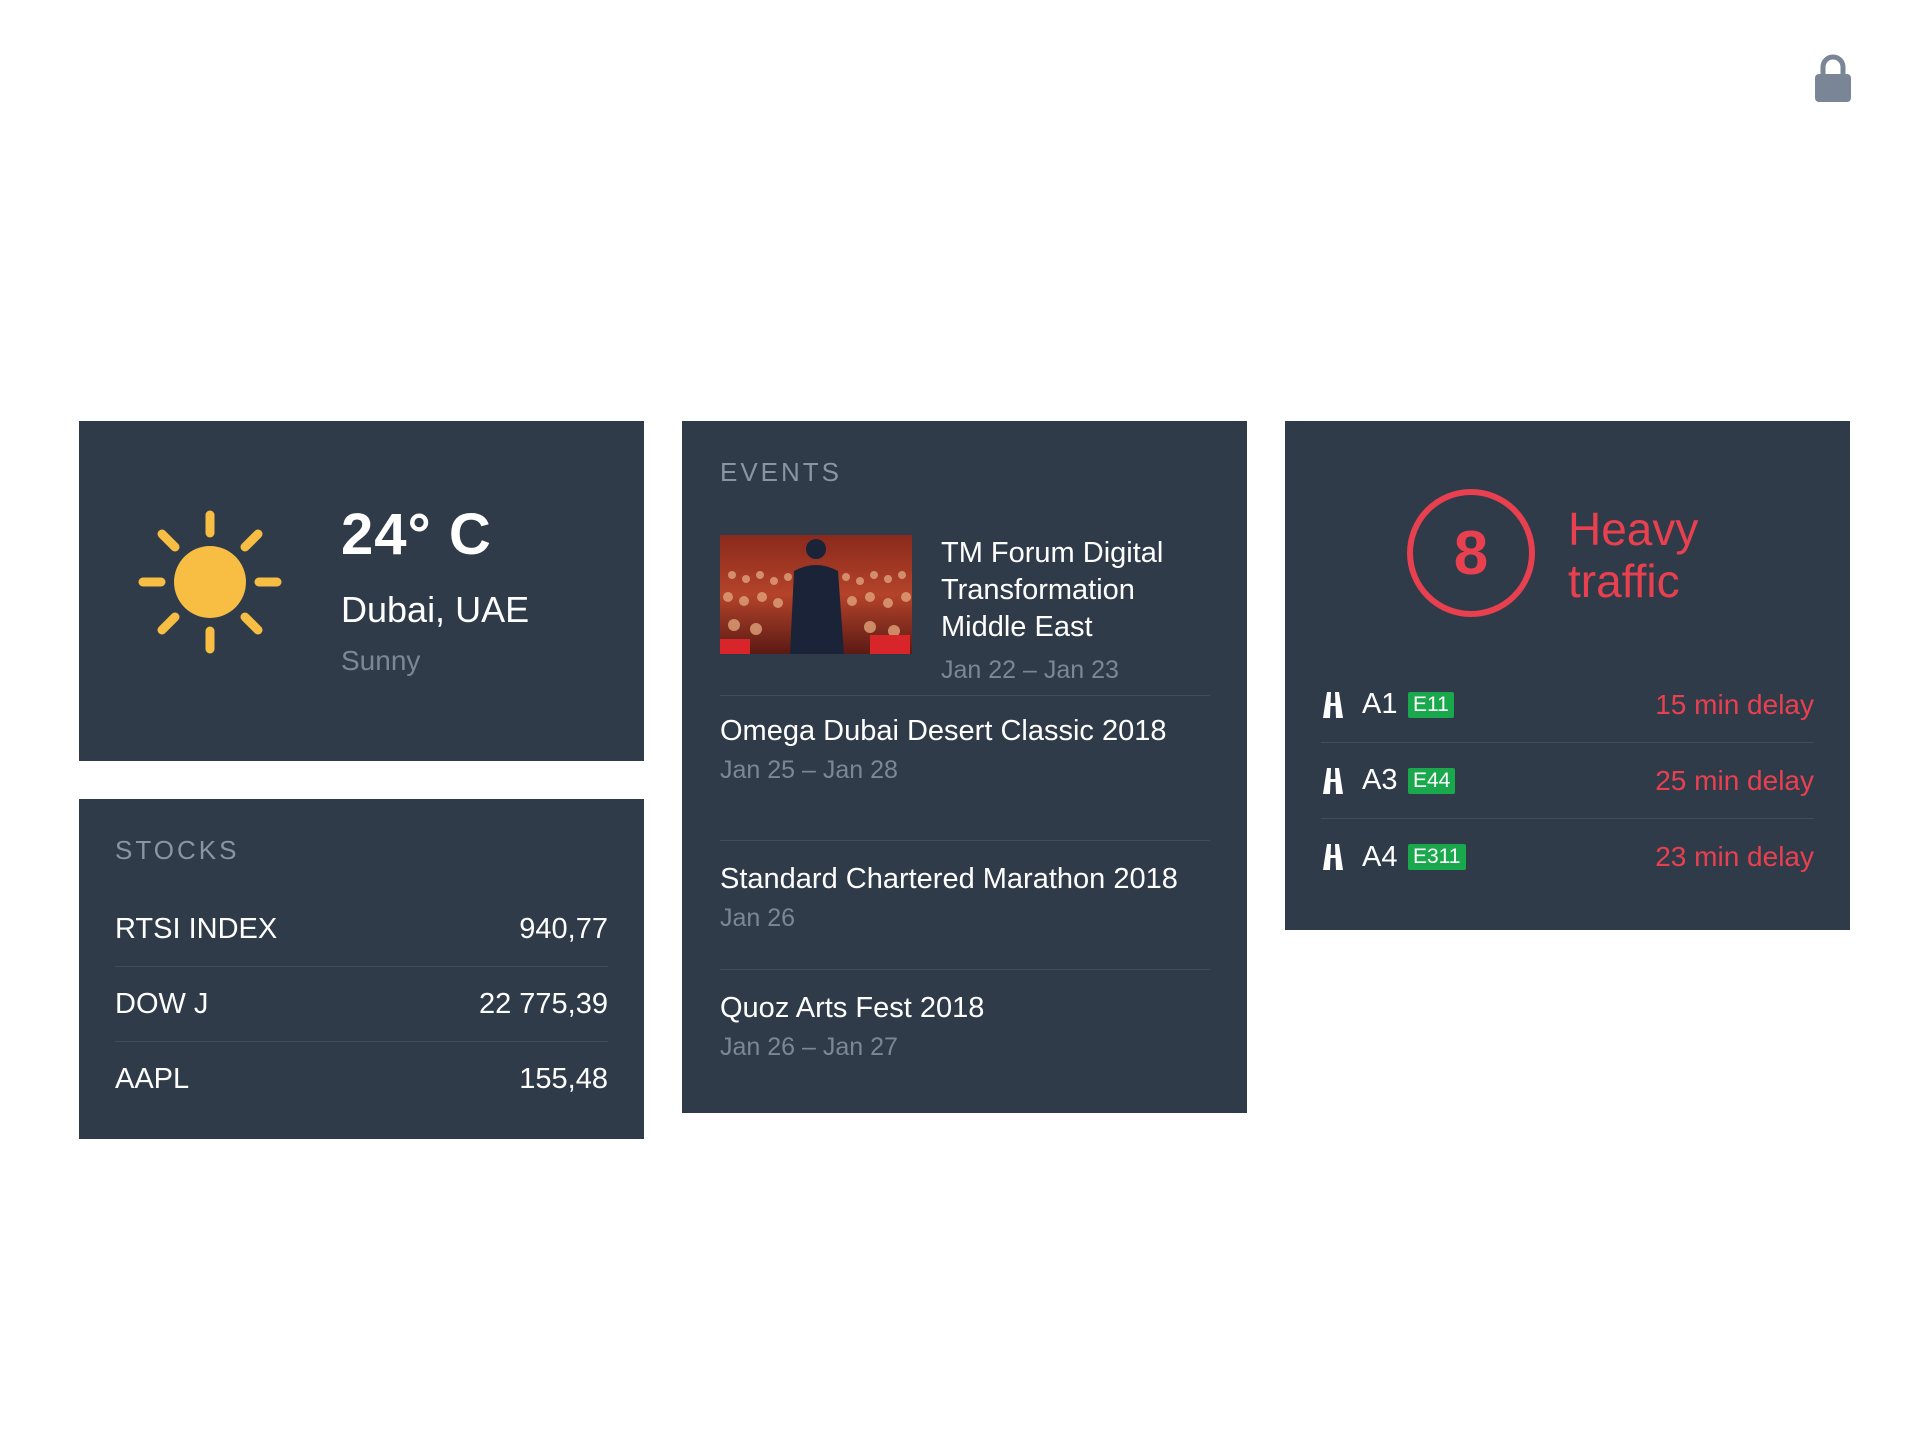  I want to click on stock-row: RTSI INDEX 940,77, so click(361, 929).